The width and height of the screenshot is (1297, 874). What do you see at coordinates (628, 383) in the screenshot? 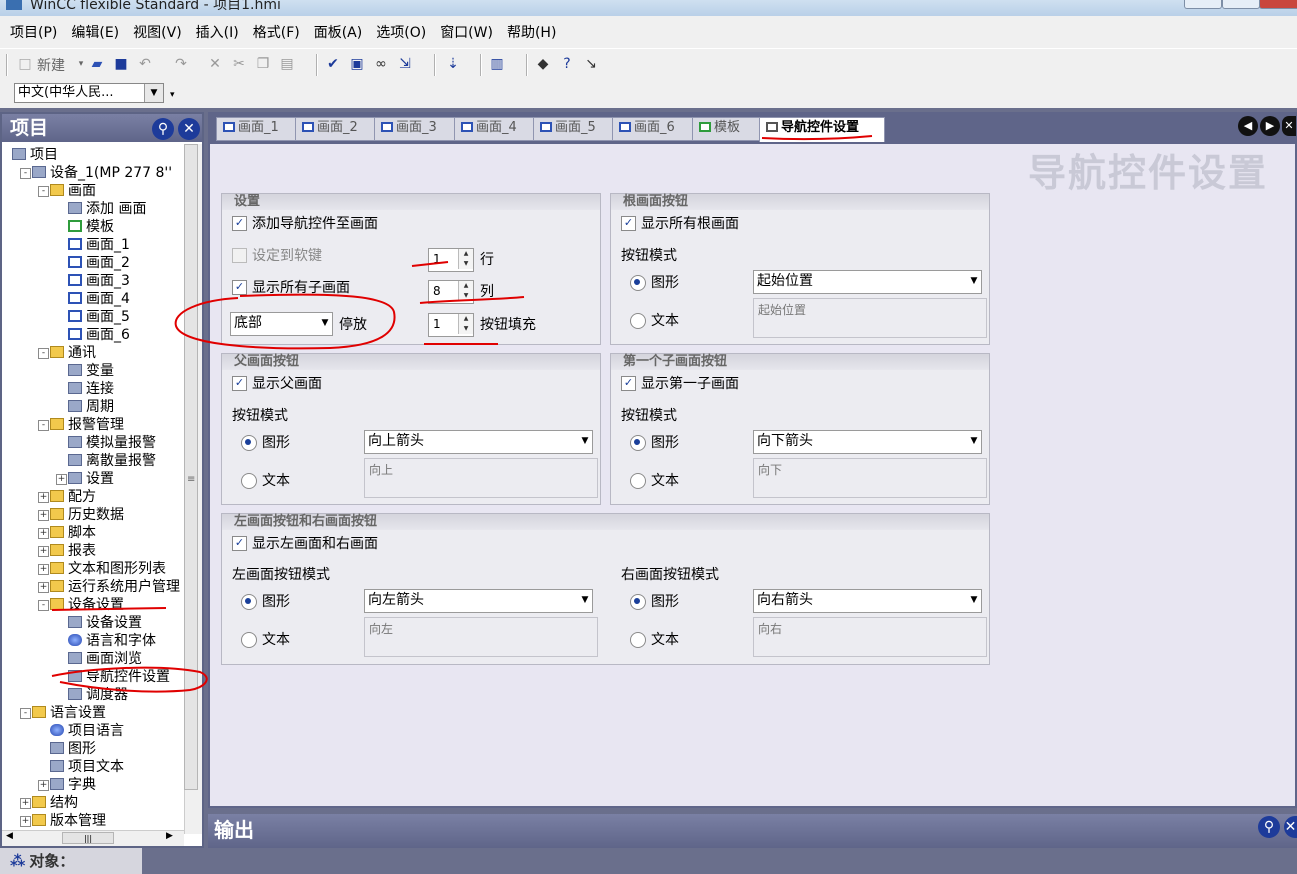
I see `show-first-child-checkbox: ✓` at bounding box center [628, 383].